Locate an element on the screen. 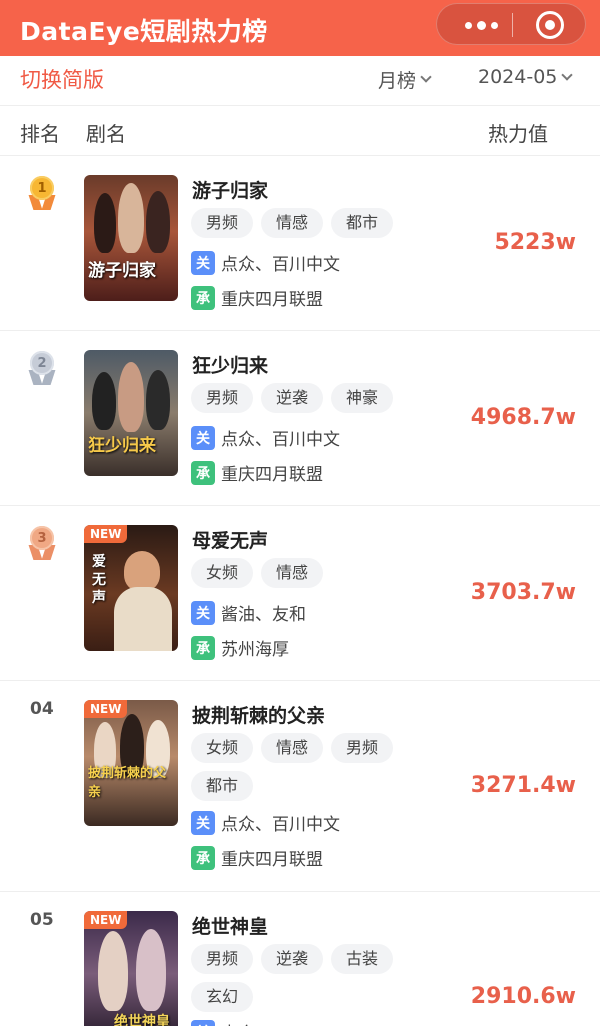 The image size is (600, 1026). genre-tag: 神豪 is located at coordinates (362, 398).